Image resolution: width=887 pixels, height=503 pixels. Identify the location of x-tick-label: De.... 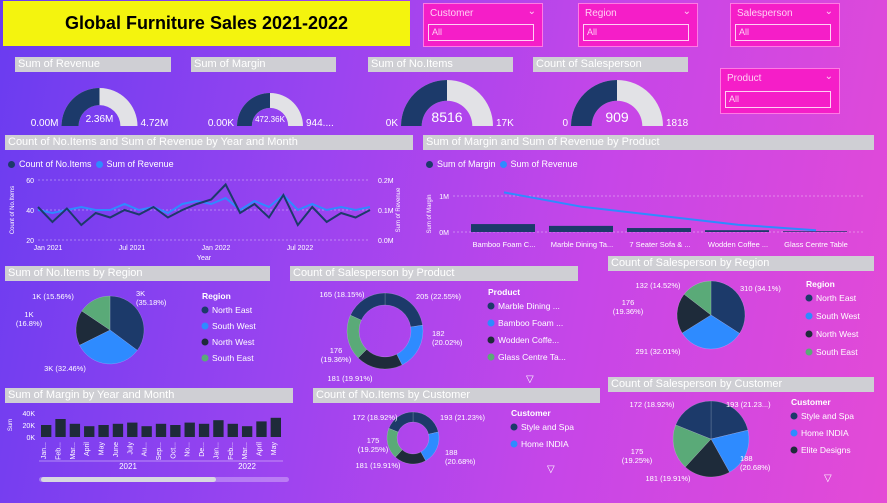
(202, 449).